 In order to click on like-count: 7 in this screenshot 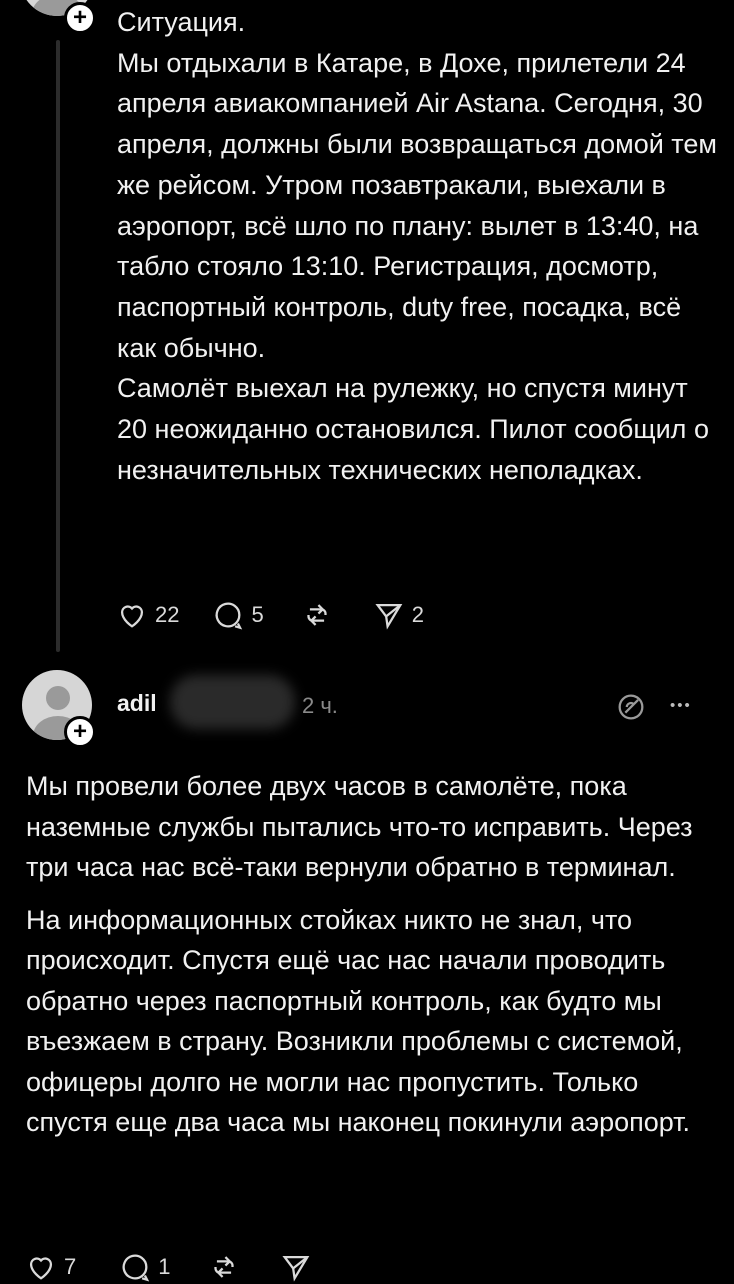, I will do `click(70, 1266)`.